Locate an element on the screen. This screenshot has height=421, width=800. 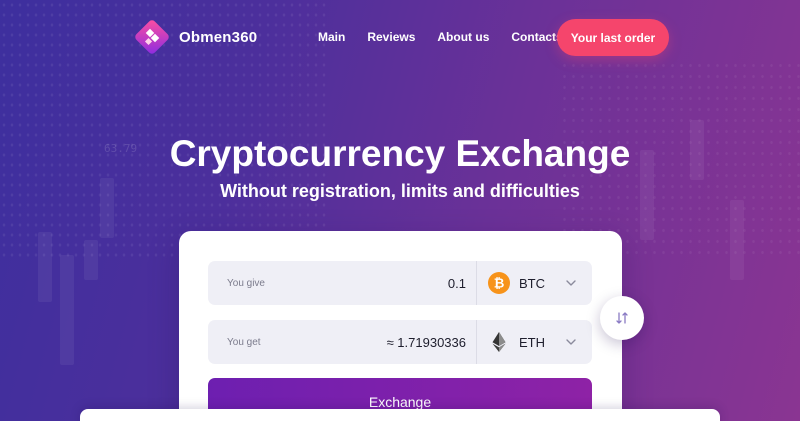
give-currency-code: BTC is located at coordinates (532, 283).